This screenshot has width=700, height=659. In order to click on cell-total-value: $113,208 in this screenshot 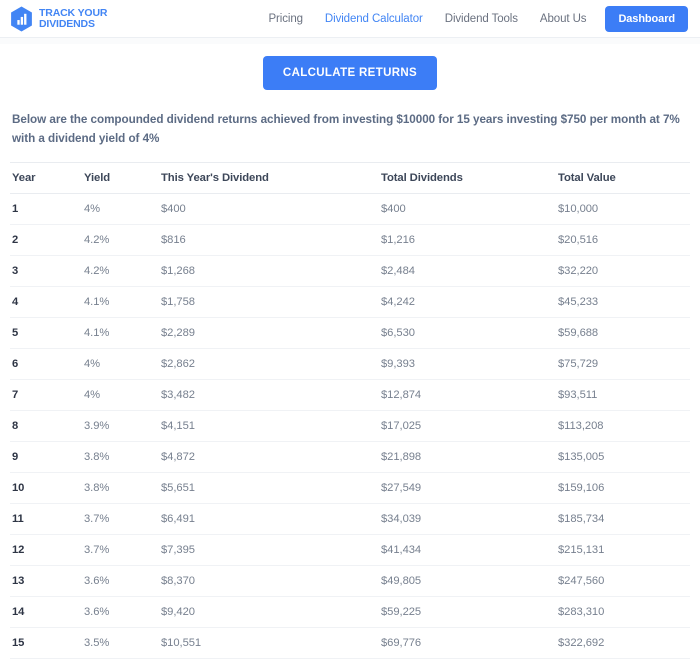, I will do `click(581, 425)`.